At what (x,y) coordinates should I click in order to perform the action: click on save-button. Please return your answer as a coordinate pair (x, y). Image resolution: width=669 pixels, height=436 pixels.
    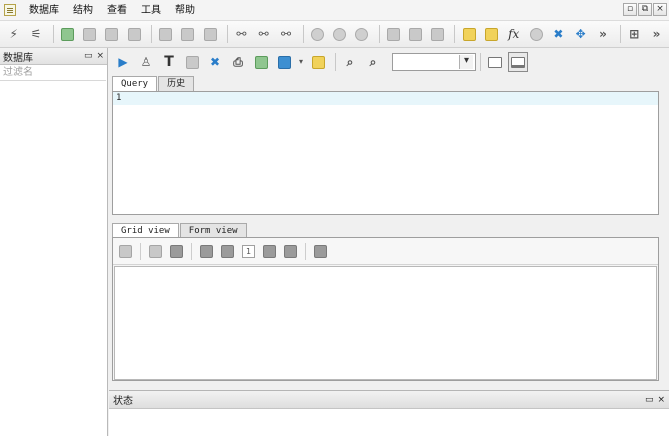
    Looking at the image, I should click on (284, 62).